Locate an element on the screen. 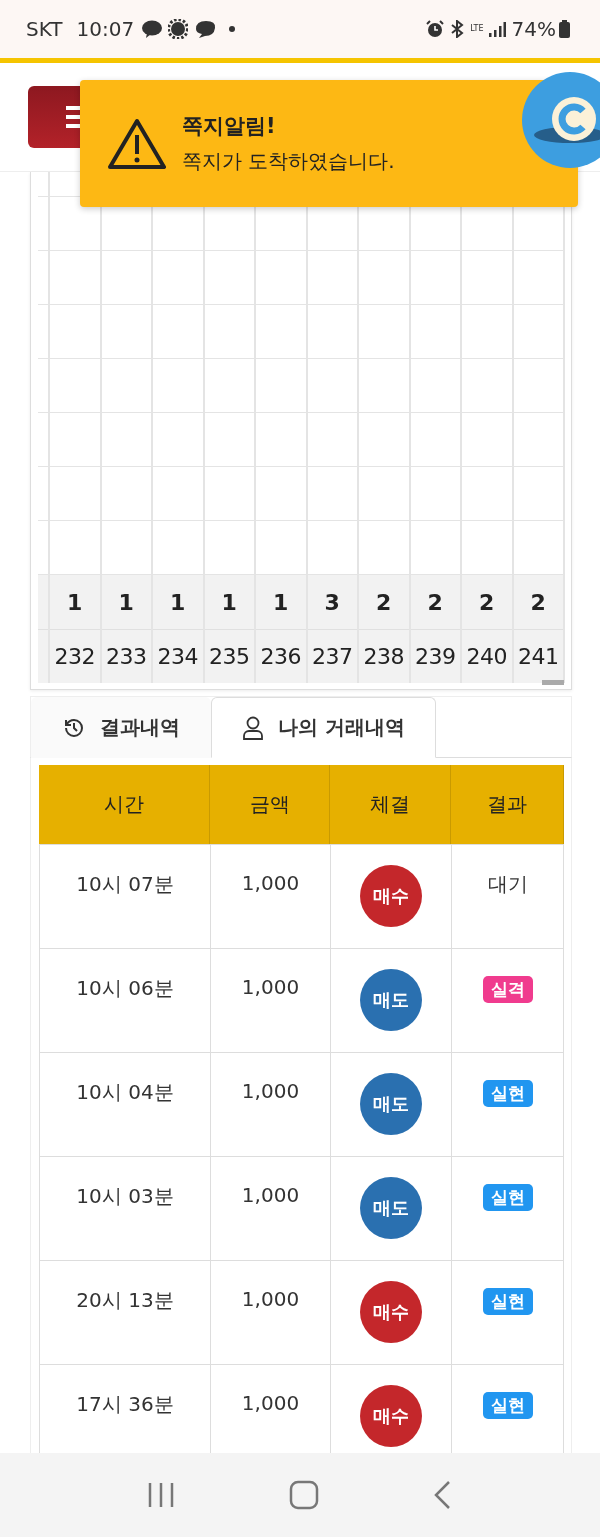 The height and width of the screenshot is (1537, 600). chat-bubble-icon is located at coordinates (152, 29).